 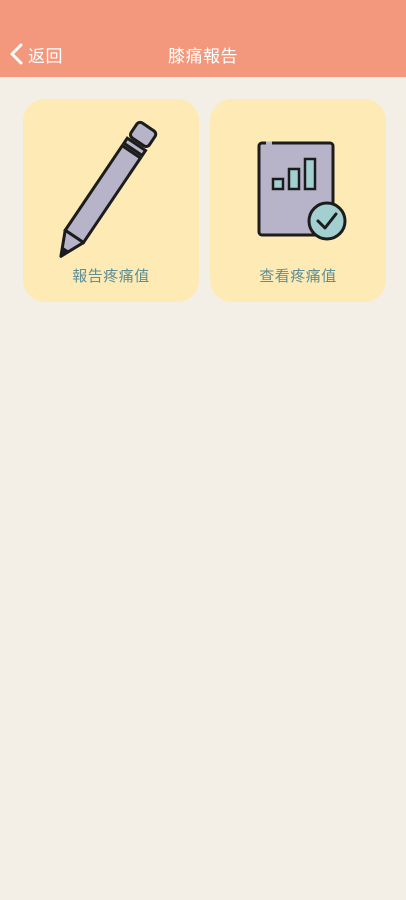 I want to click on report-pain-card: 報告疼痛值, so click(x=111, y=200).